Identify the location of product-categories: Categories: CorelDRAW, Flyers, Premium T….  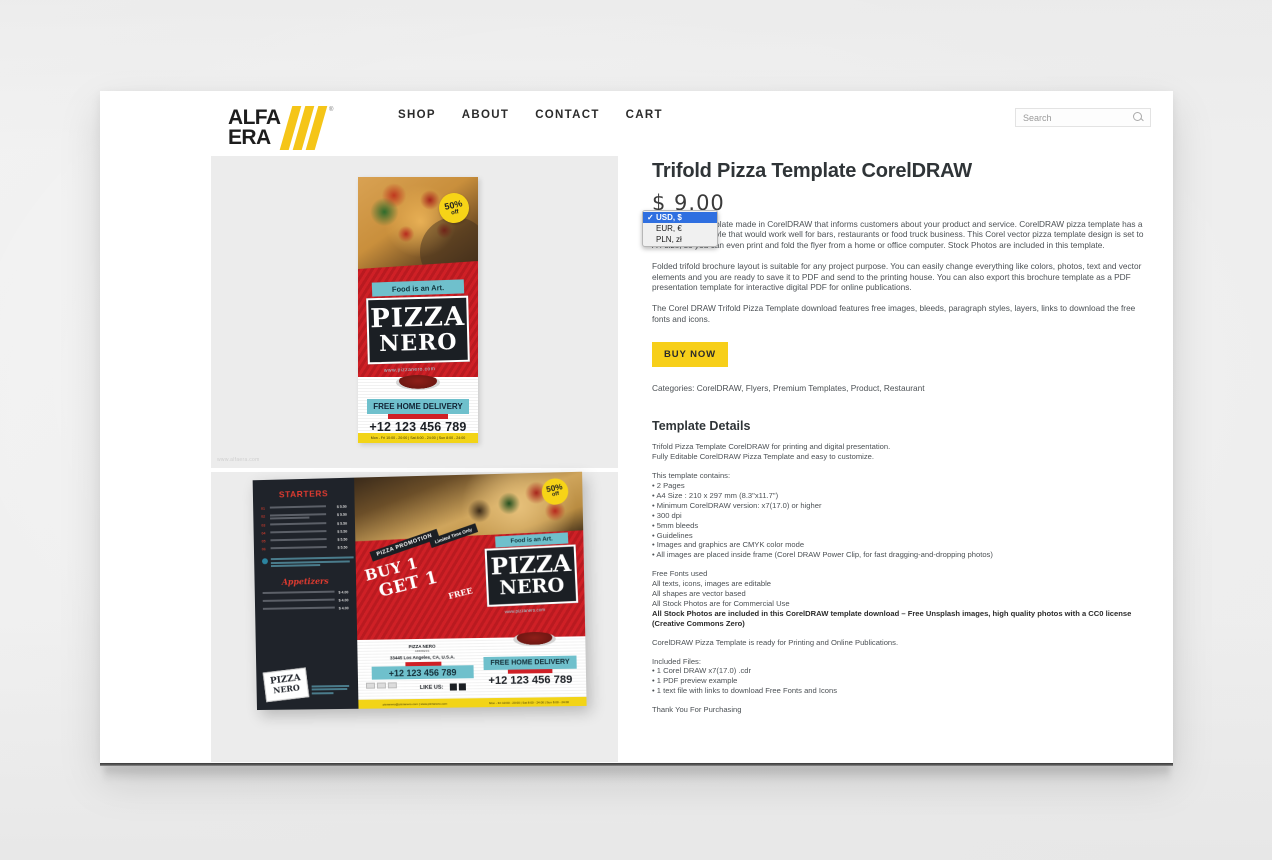
(788, 388).